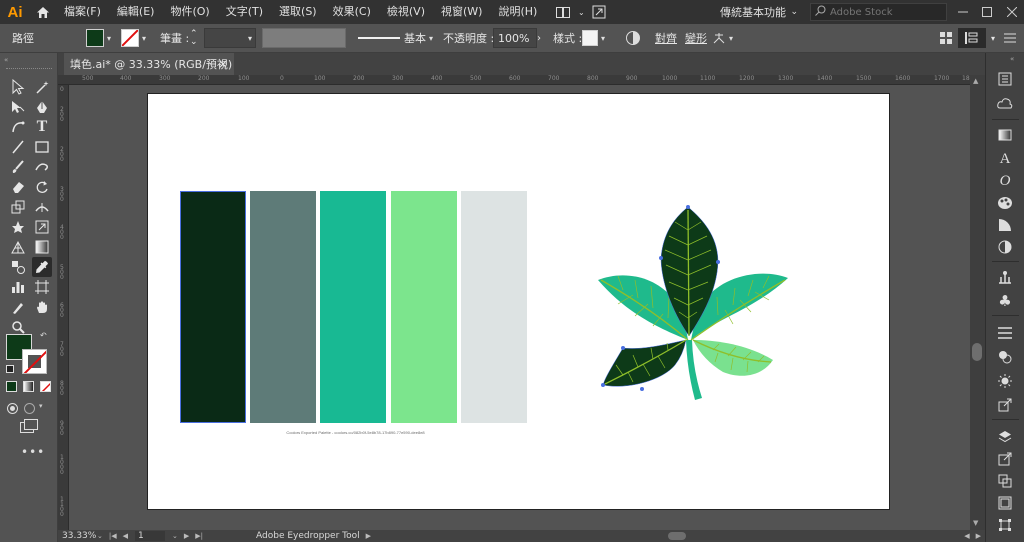 The image size is (1024, 542). What do you see at coordinates (563, 12) in the screenshot?
I see `arrange-docs-icon` at bounding box center [563, 12].